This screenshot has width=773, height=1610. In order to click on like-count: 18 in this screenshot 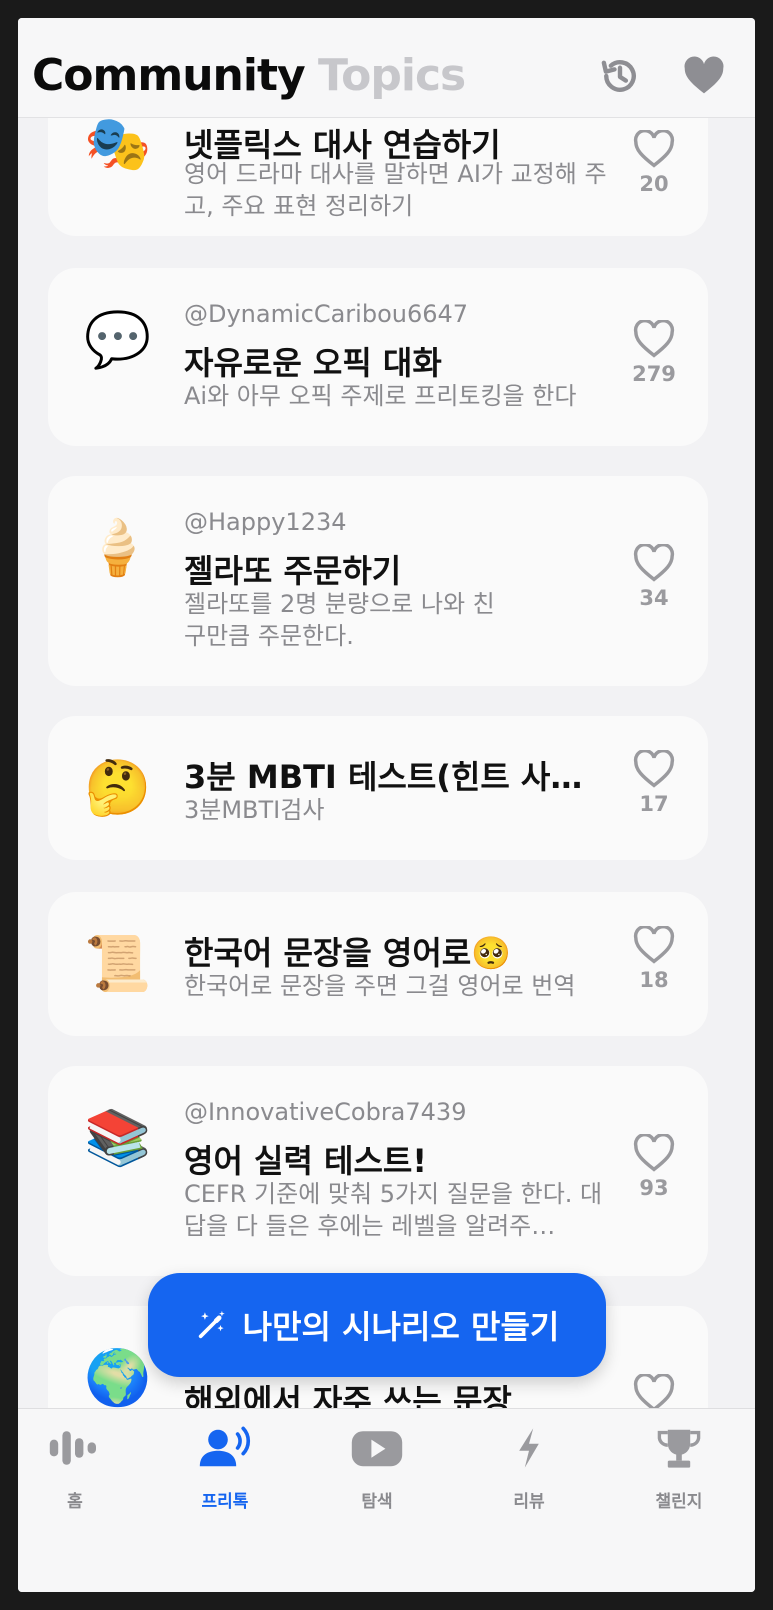, I will do `click(654, 980)`.